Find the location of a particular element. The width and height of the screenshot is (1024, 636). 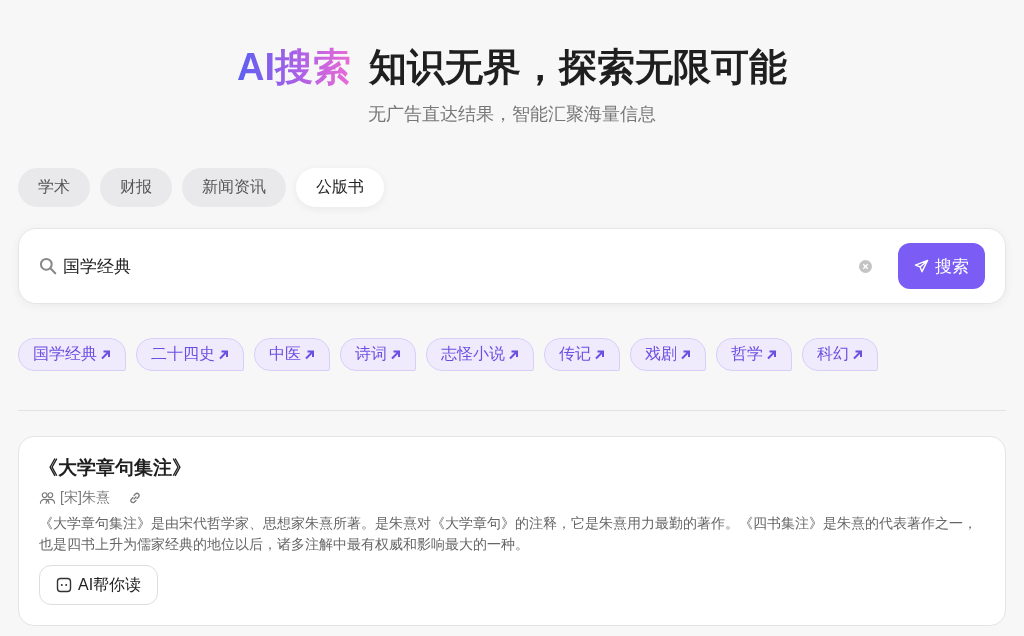

topic-tag: 科幻 is located at coordinates (840, 354).